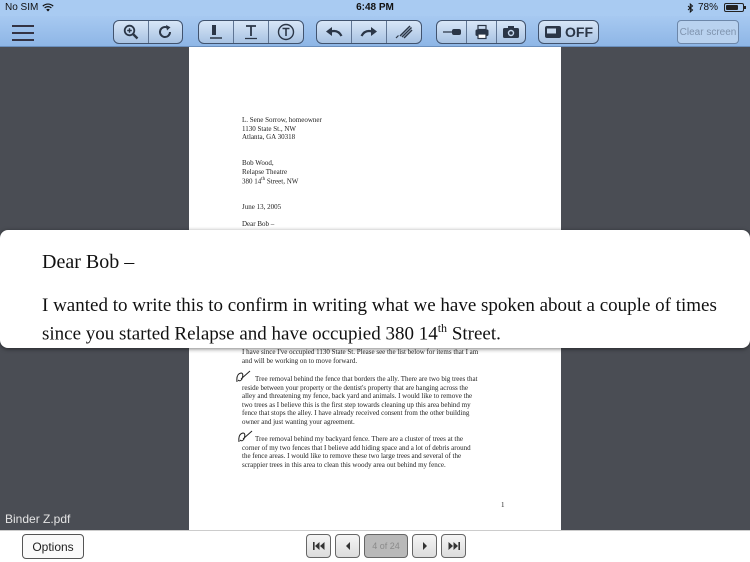 The width and height of the screenshot is (750, 562). What do you see at coordinates (708, 32) in the screenshot?
I see `clear-screen-button: Clear screen` at bounding box center [708, 32].